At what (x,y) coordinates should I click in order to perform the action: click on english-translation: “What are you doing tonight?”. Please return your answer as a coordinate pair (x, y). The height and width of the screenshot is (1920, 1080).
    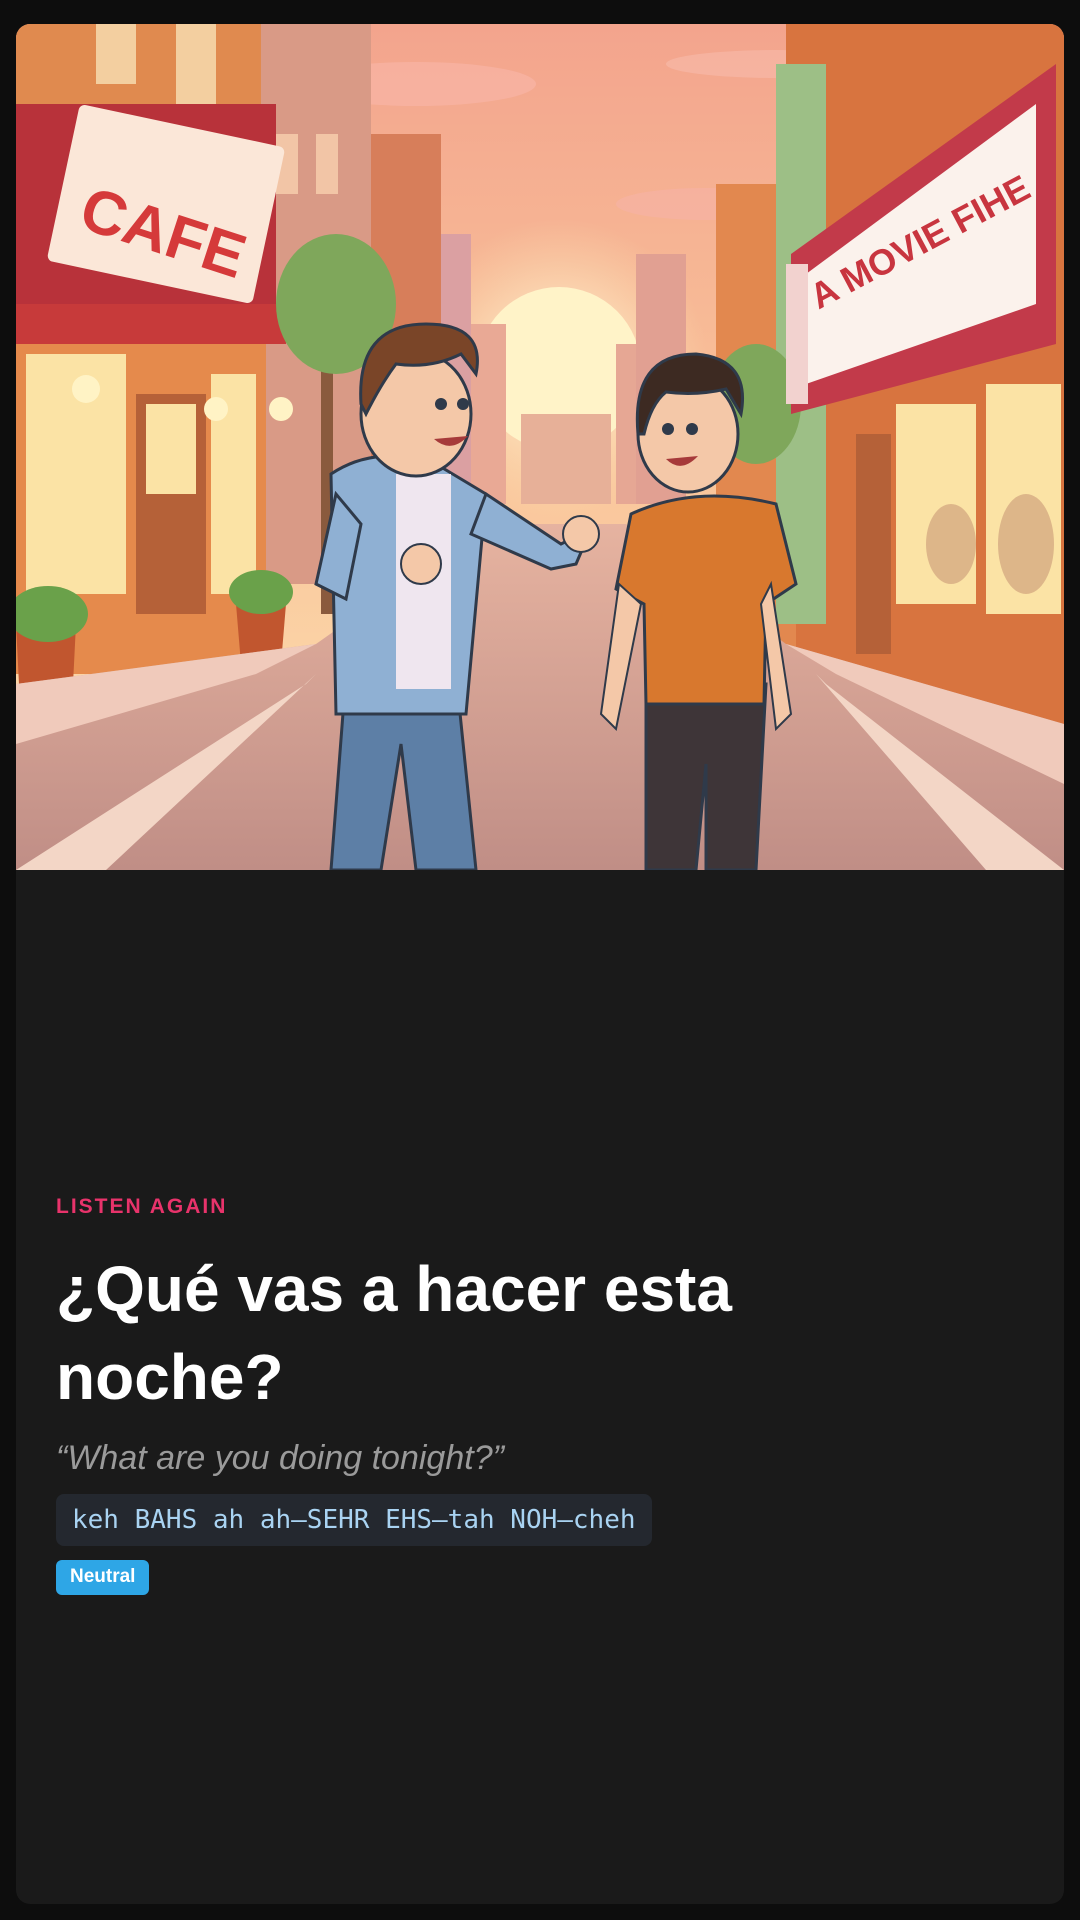
    Looking at the image, I should click on (280, 1458).